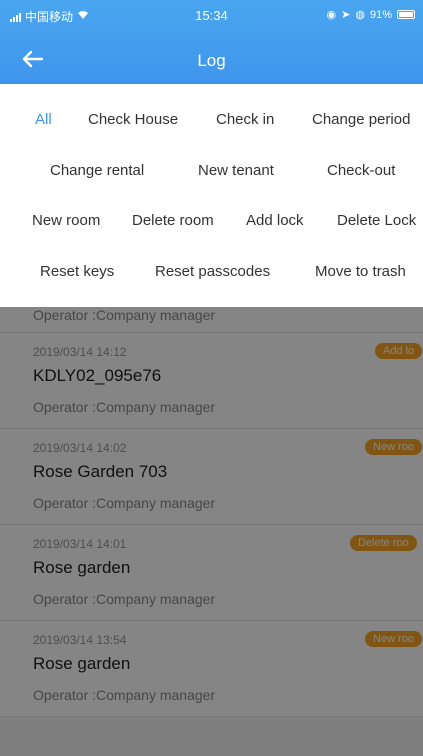  Describe the element at coordinates (376, 220) in the screenshot. I see `filter-delete-lock: Delete Lock` at that location.